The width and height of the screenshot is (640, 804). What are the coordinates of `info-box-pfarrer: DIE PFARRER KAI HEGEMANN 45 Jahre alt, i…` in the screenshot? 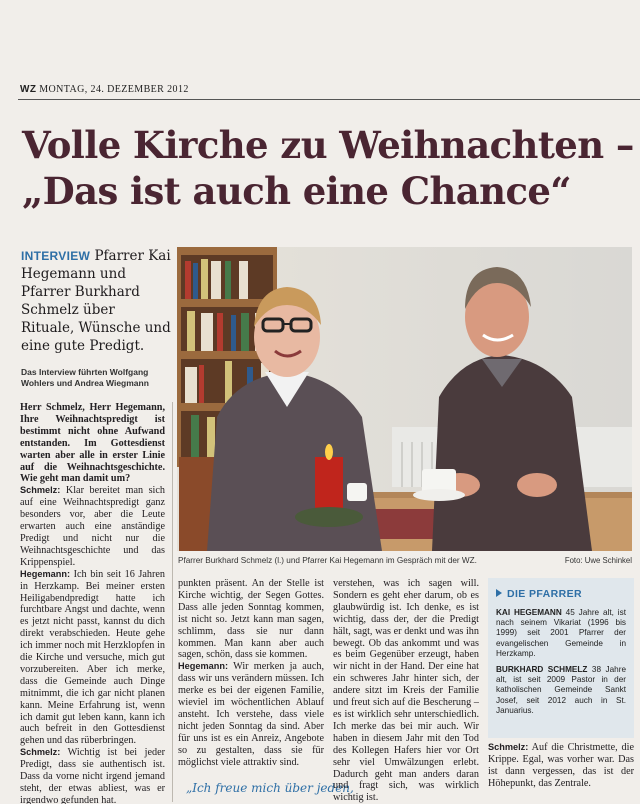 It's located at (561, 658).